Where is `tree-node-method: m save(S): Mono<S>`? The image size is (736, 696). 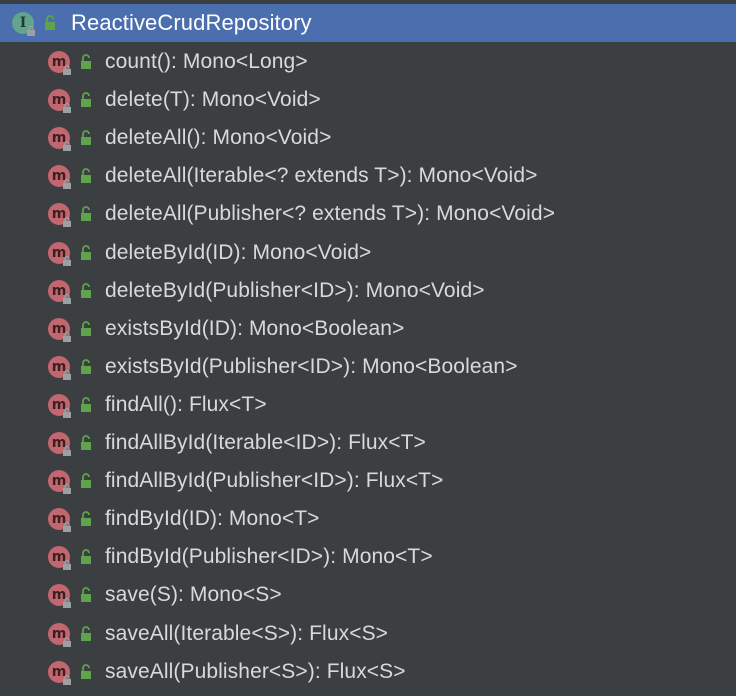
tree-node-method: m save(S): Mono<S> is located at coordinates (368, 595).